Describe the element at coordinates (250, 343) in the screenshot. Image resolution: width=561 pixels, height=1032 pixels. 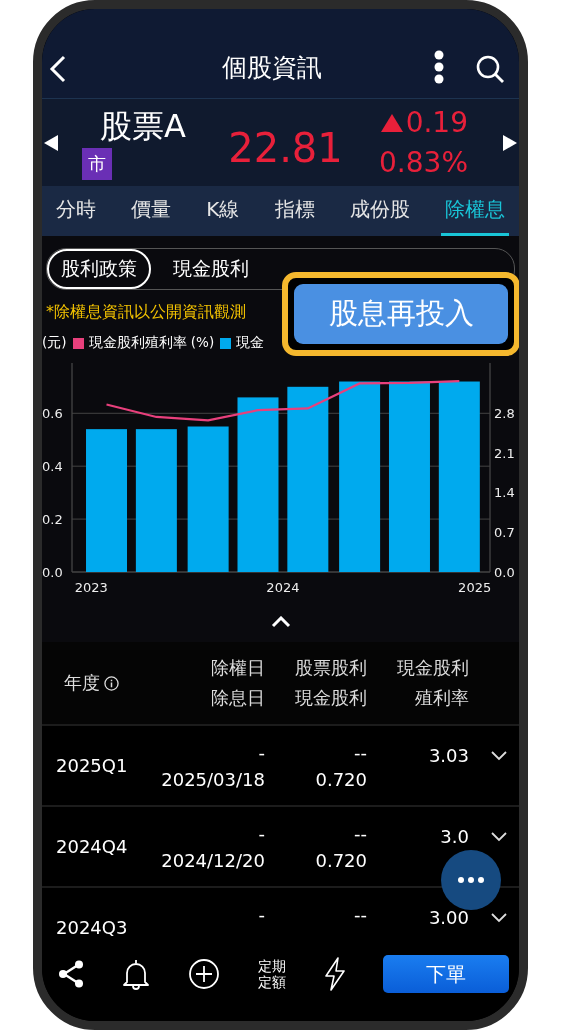
I see `legend-label: 現金` at that location.